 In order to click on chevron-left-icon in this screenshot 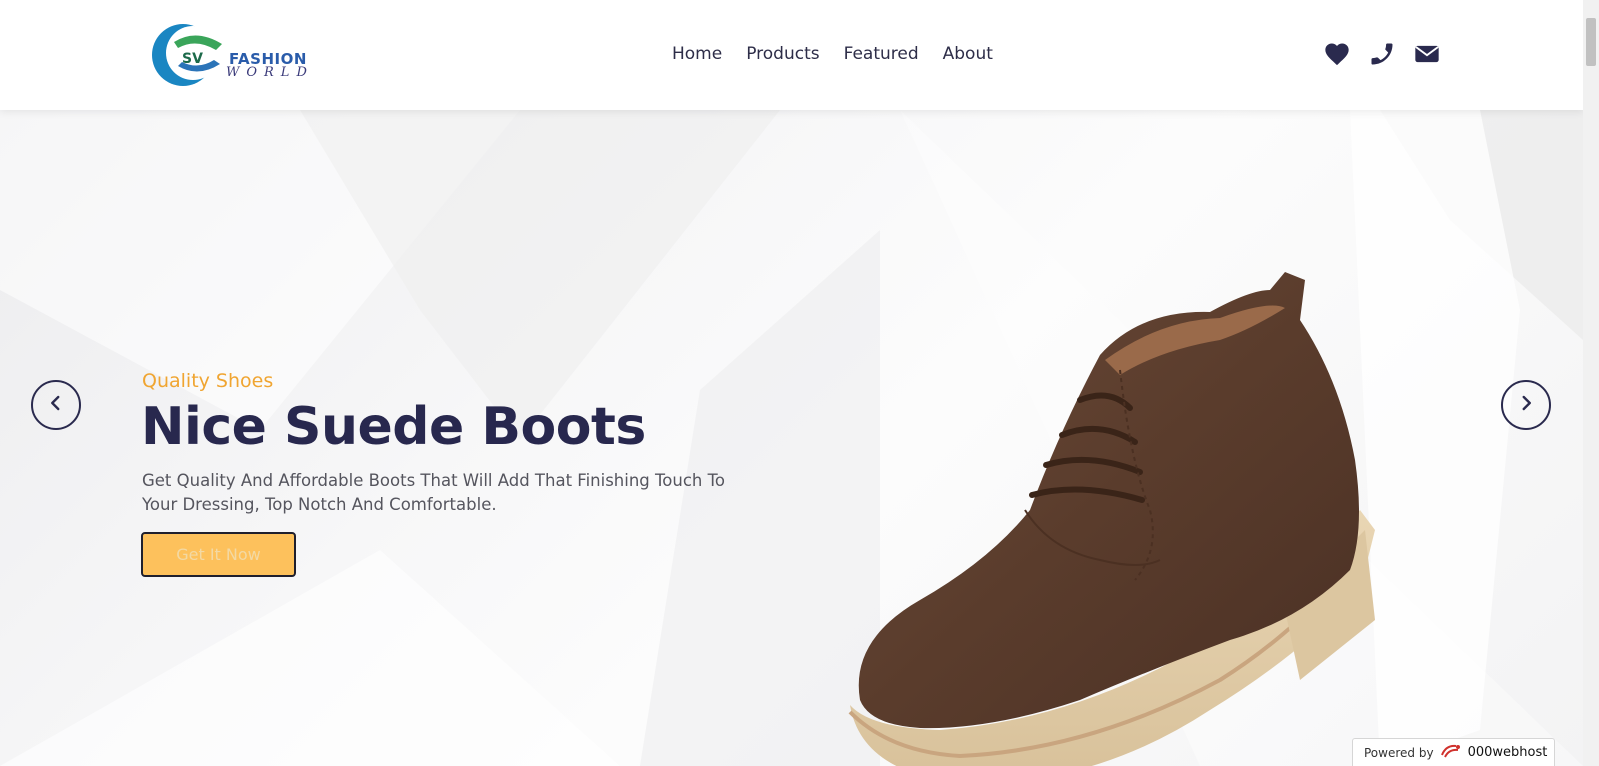, I will do `click(56, 405)`.